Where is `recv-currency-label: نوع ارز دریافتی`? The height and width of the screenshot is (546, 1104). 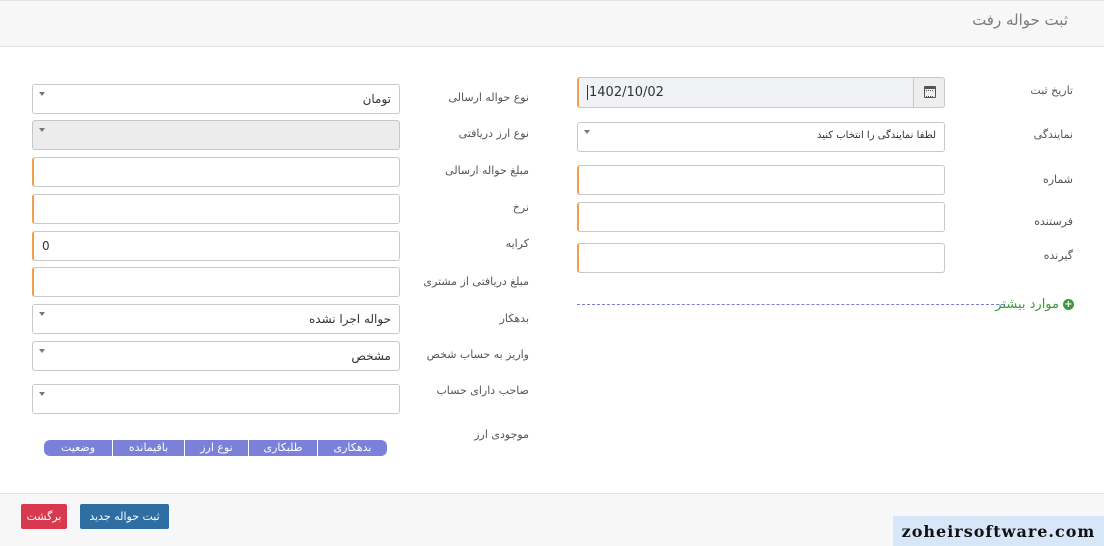 recv-currency-label: نوع ارز دریافتی is located at coordinates (493, 133).